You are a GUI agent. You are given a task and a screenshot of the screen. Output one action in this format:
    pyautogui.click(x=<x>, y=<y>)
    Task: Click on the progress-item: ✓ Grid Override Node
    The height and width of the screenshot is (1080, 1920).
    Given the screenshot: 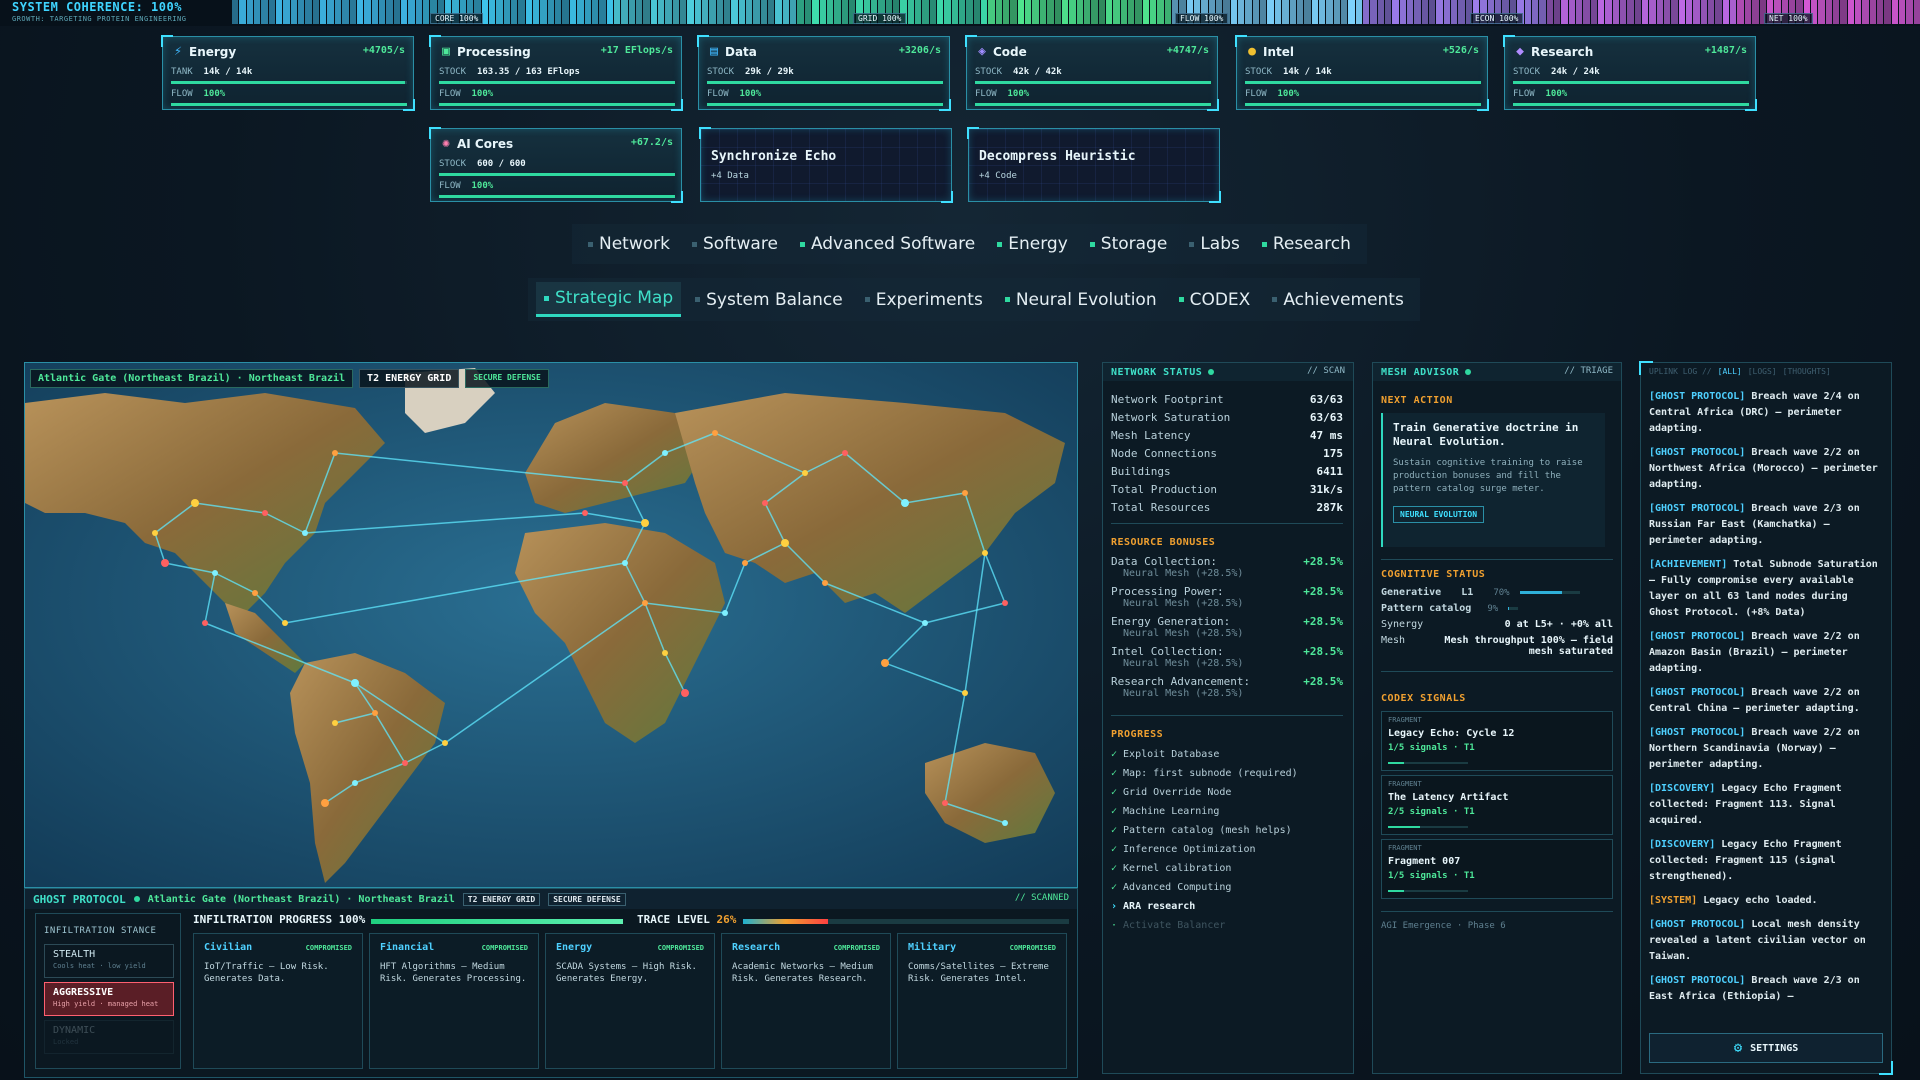 What is the action you would take?
    pyautogui.click(x=1171, y=792)
    